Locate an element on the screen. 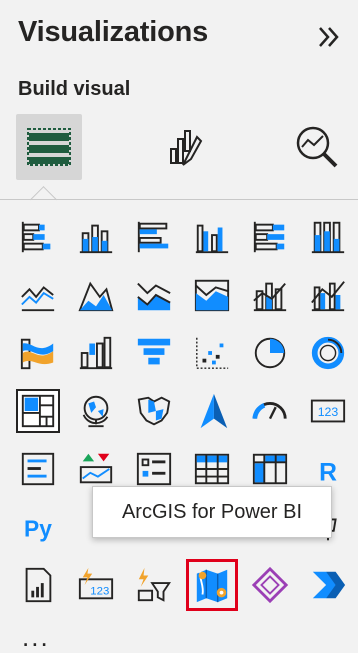 The height and width of the screenshot is (653, 358). format-paintbrush-icon is located at coordinates (186, 148).